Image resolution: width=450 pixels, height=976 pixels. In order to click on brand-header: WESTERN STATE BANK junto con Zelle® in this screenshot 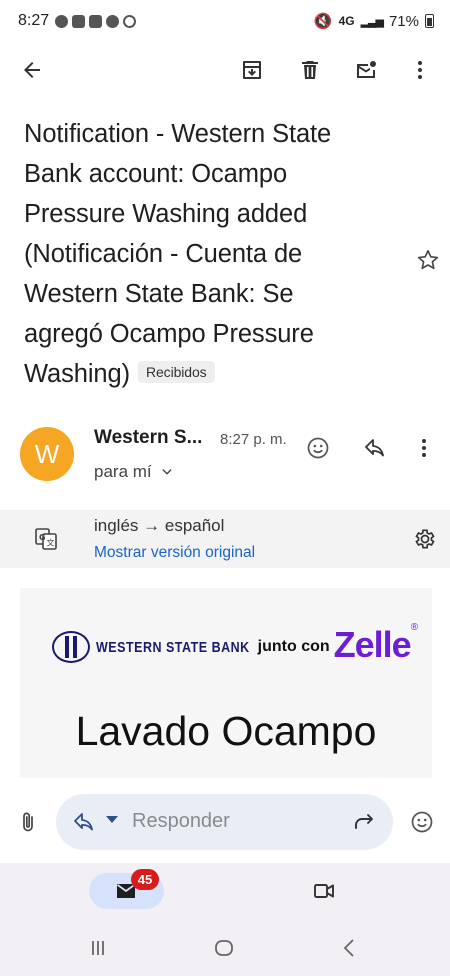, I will do `click(235, 645)`.